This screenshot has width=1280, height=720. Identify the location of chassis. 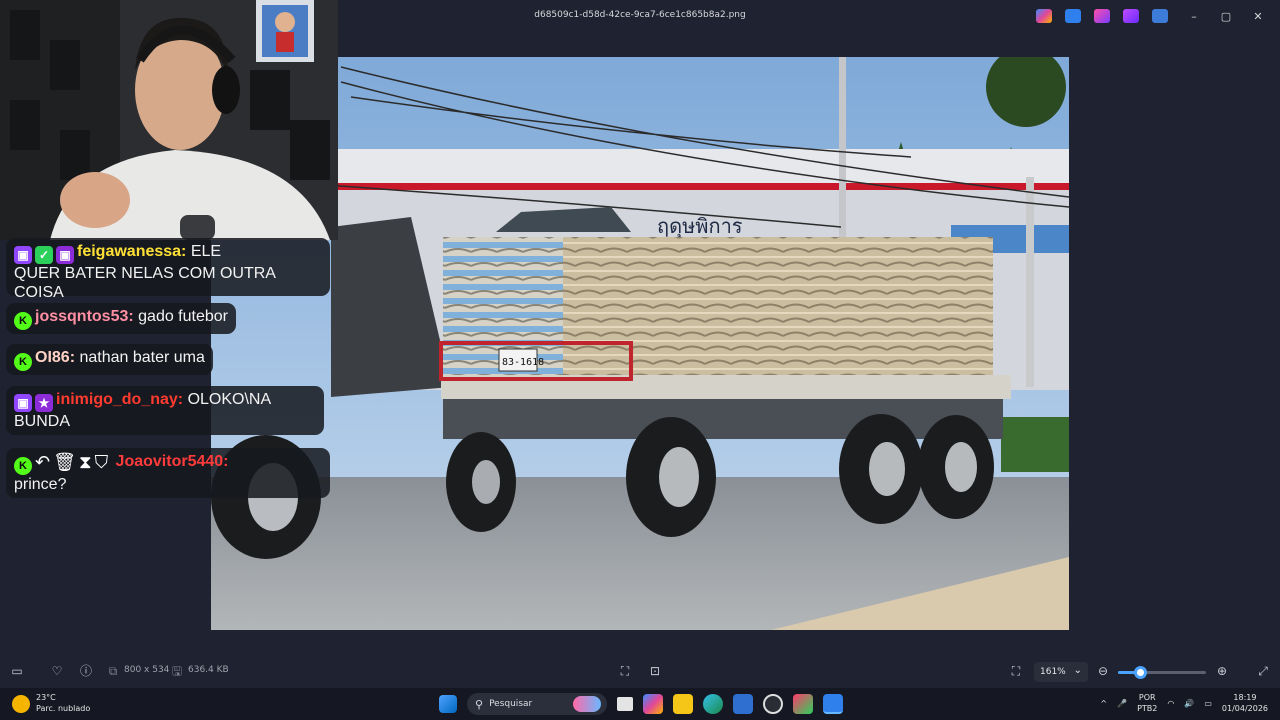
(723, 419).